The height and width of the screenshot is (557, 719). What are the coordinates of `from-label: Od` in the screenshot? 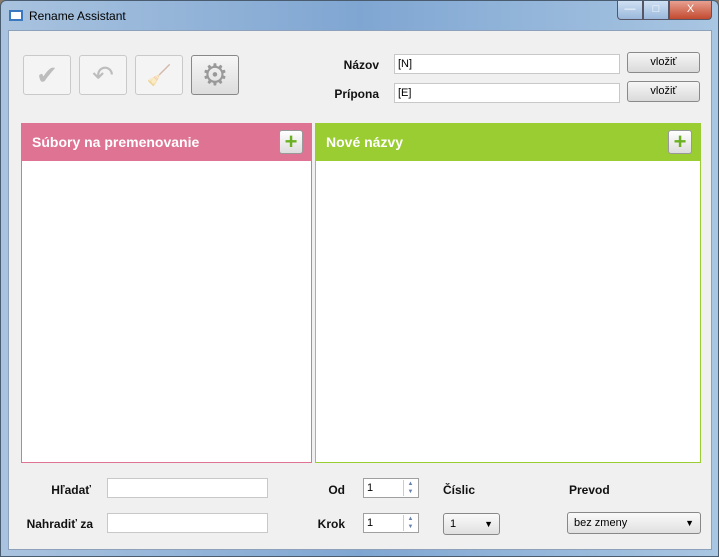 It's located at (336, 490).